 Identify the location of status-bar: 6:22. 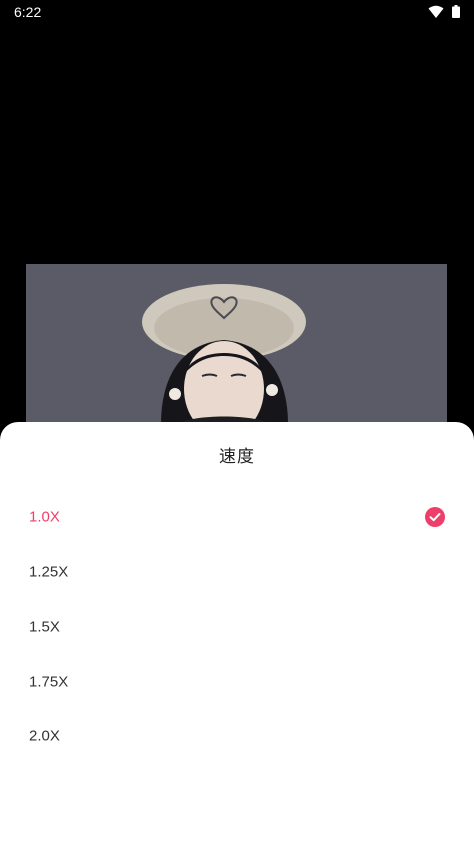
(237, 12).